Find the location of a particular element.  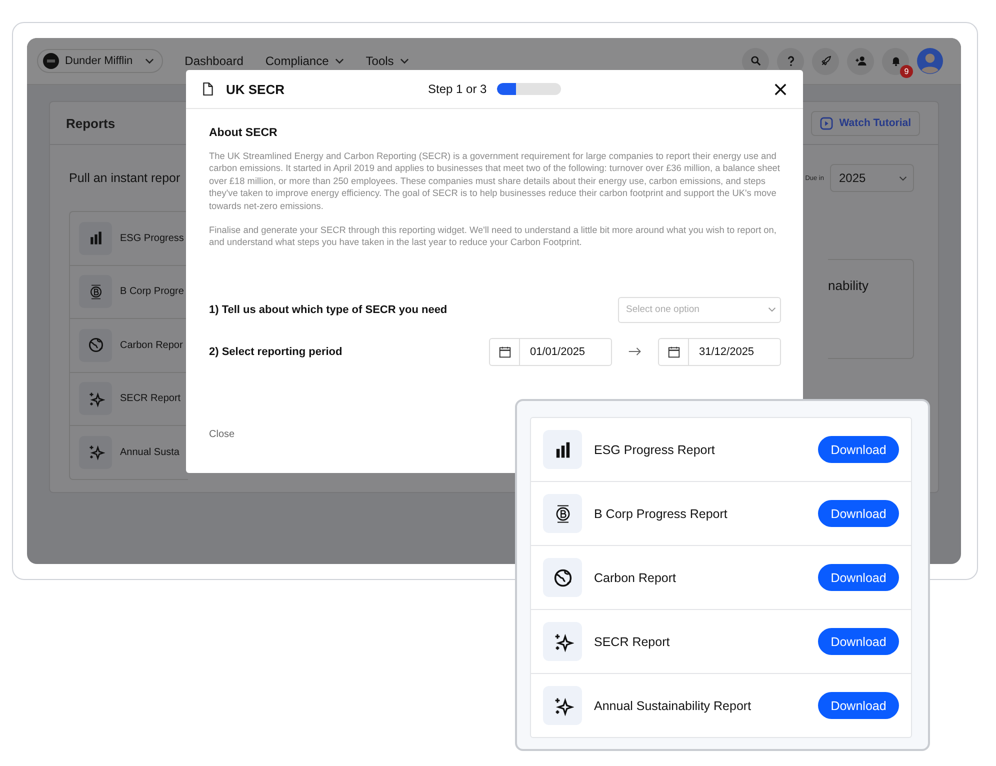

close-icon is located at coordinates (780, 89).